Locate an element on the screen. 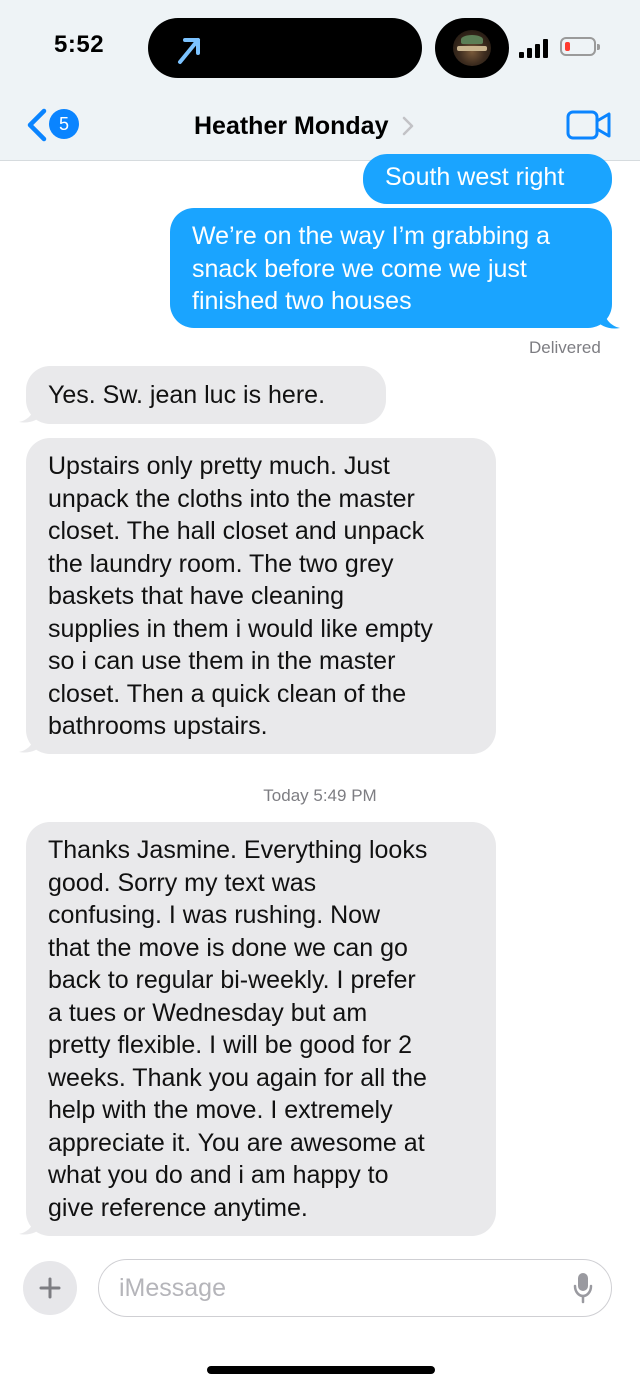 This screenshot has height=1388, width=640. status-bar: 5:52 is located at coordinates (320, 48).